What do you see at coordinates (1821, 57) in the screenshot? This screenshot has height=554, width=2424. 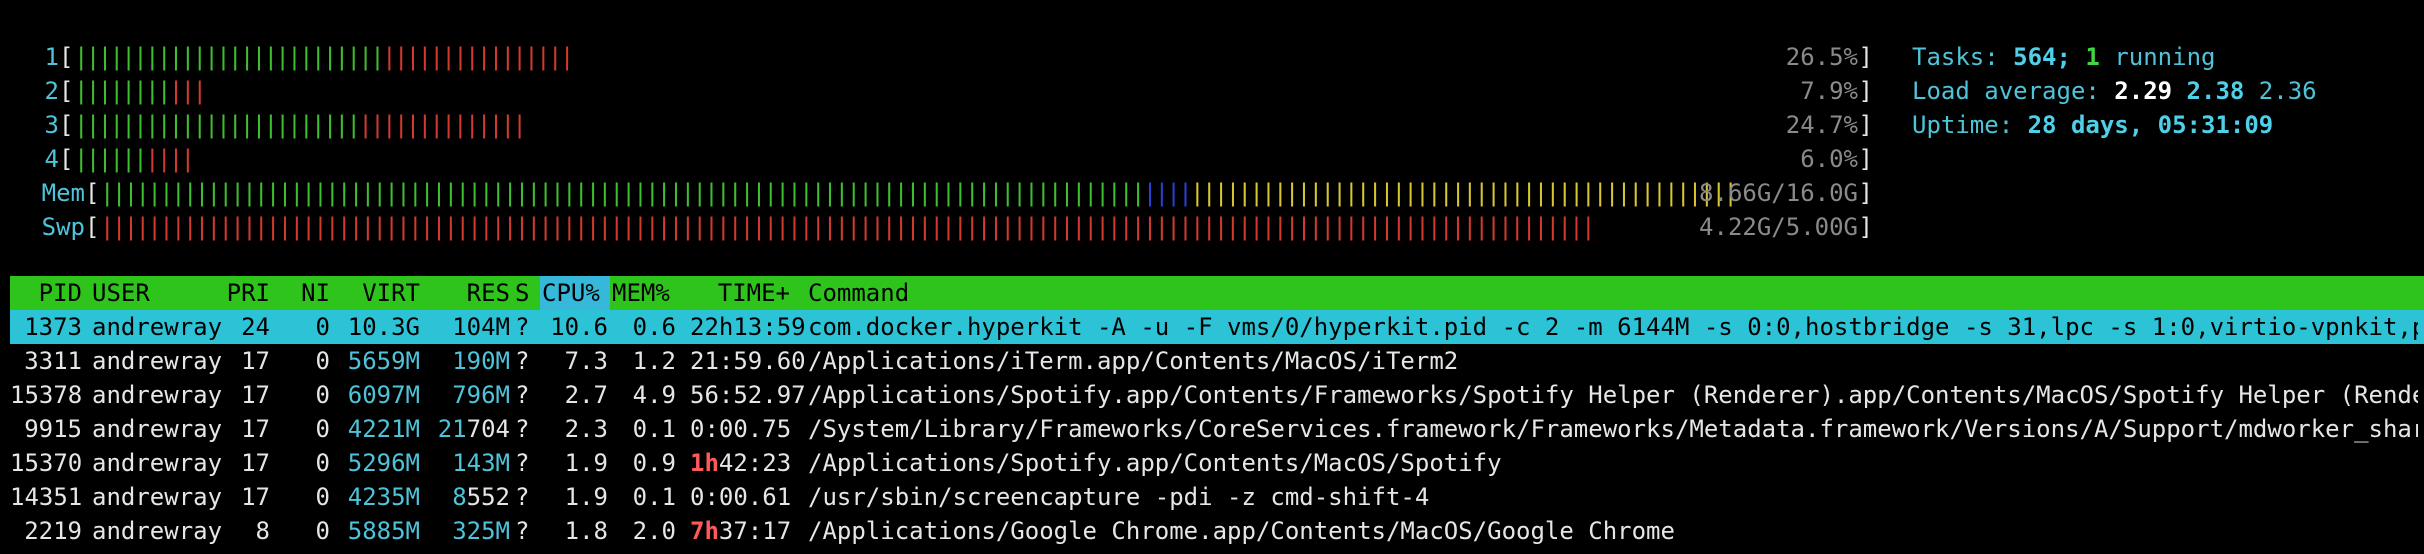 I see `meter-value: 26.5%` at bounding box center [1821, 57].